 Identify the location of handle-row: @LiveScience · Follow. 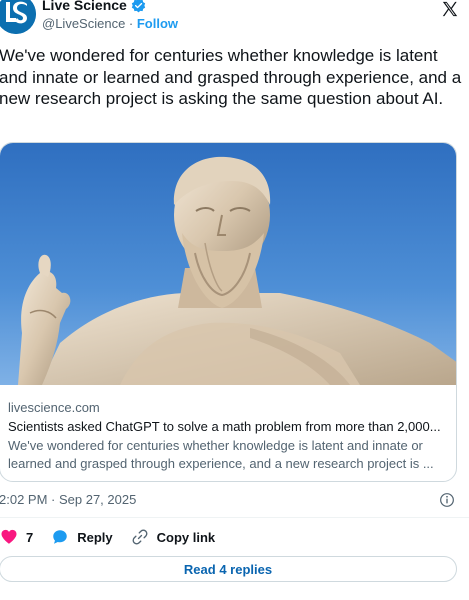
(110, 23).